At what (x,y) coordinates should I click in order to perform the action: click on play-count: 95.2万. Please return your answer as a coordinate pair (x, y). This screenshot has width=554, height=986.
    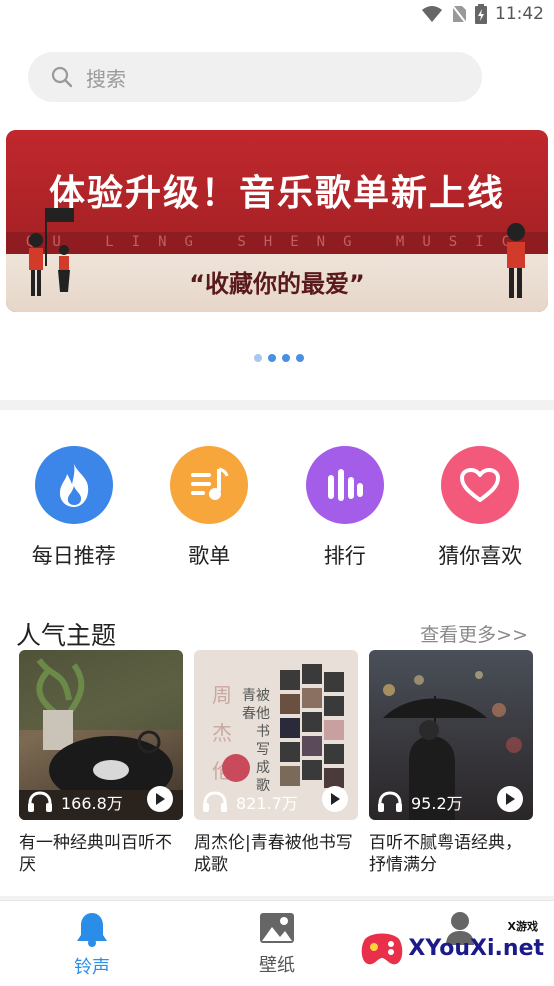
    Looking at the image, I should click on (437, 803).